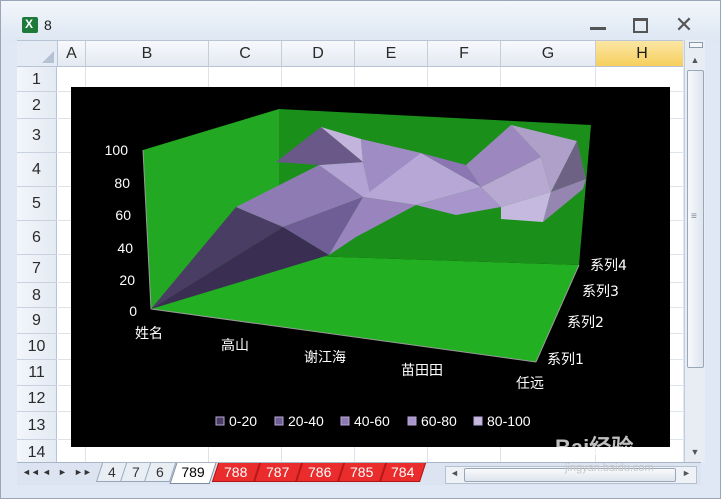  I want to click on row-header-10: 10, so click(37, 347).